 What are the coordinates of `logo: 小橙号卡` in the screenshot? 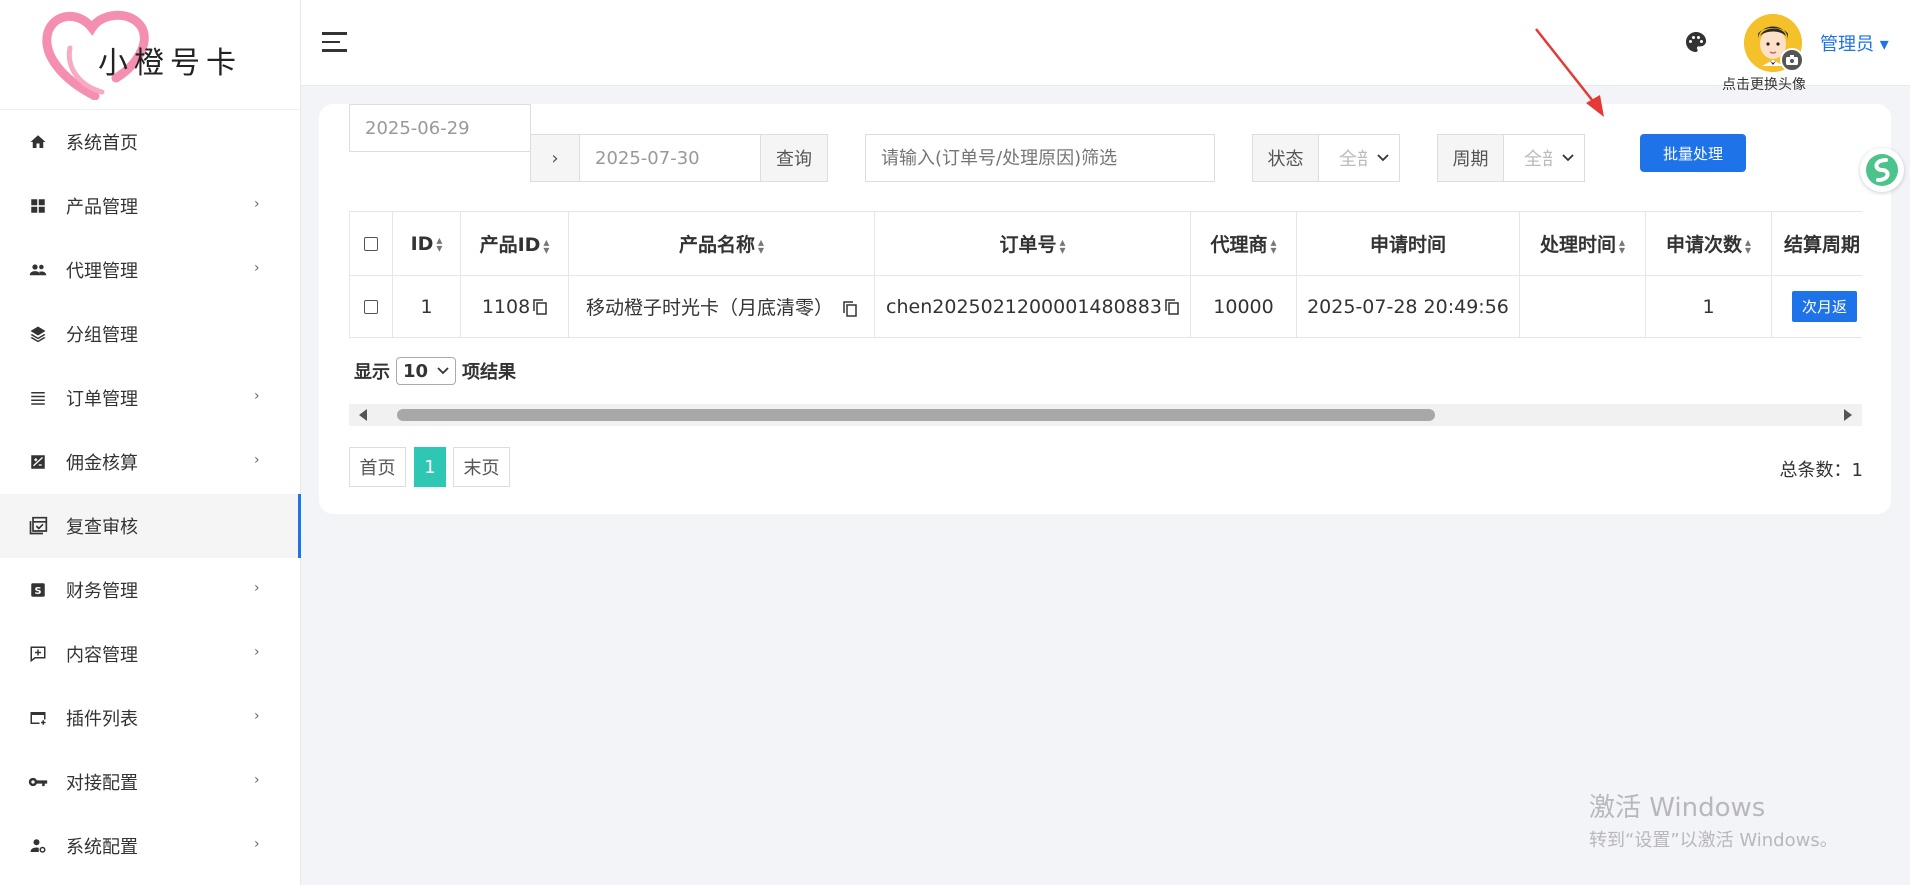 It's located at (150, 55).